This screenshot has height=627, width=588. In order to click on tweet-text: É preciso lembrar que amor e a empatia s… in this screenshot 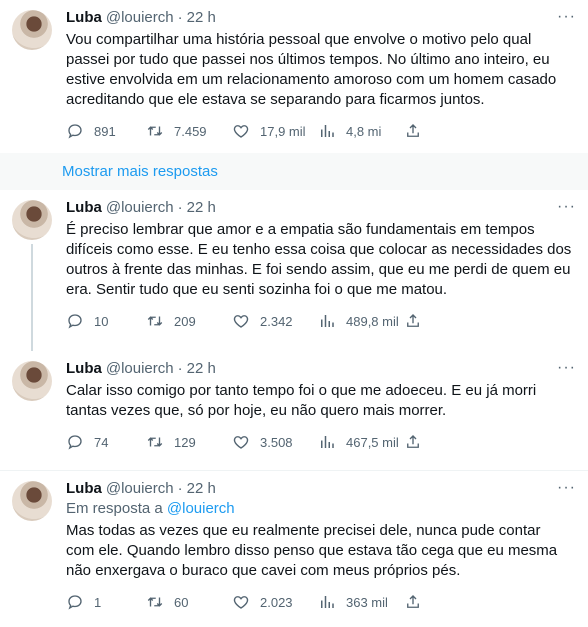, I will do `click(319, 259)`.